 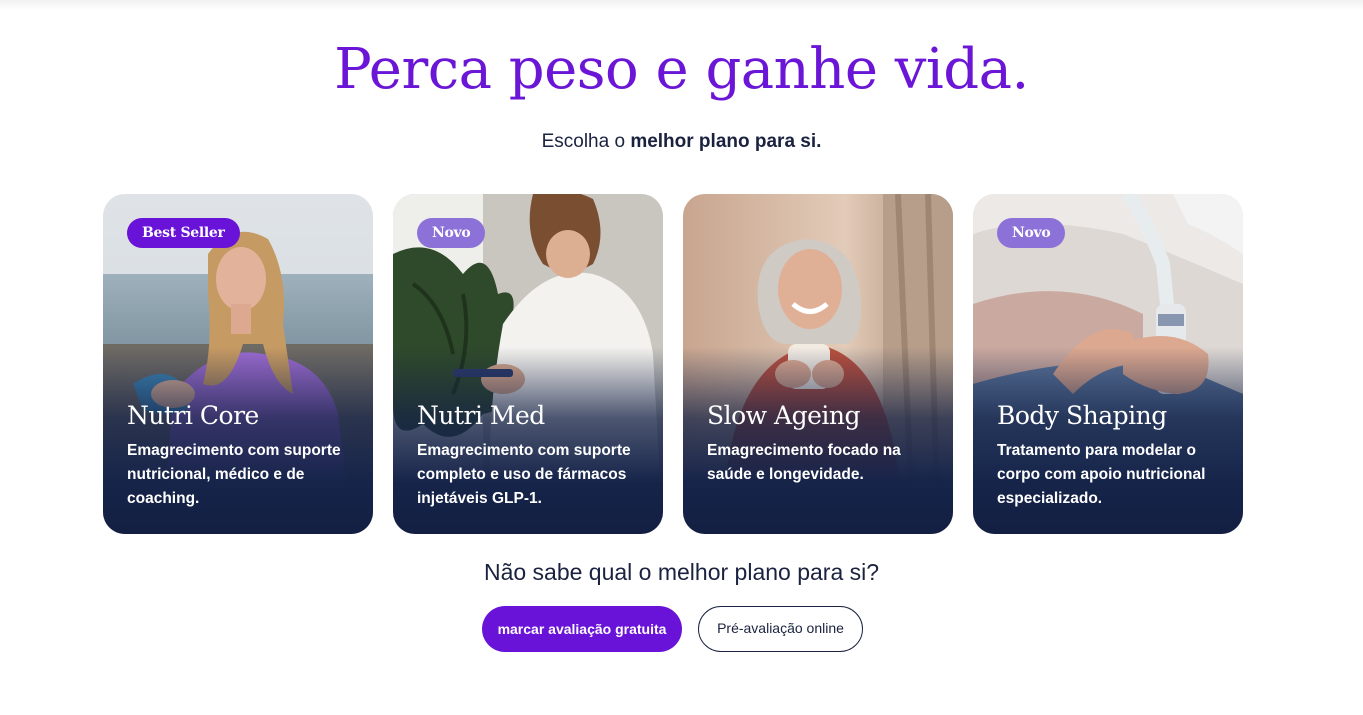 I want to click on help-question: Não sabe qual o melhor plano para si?, so click(x=681, y=572).